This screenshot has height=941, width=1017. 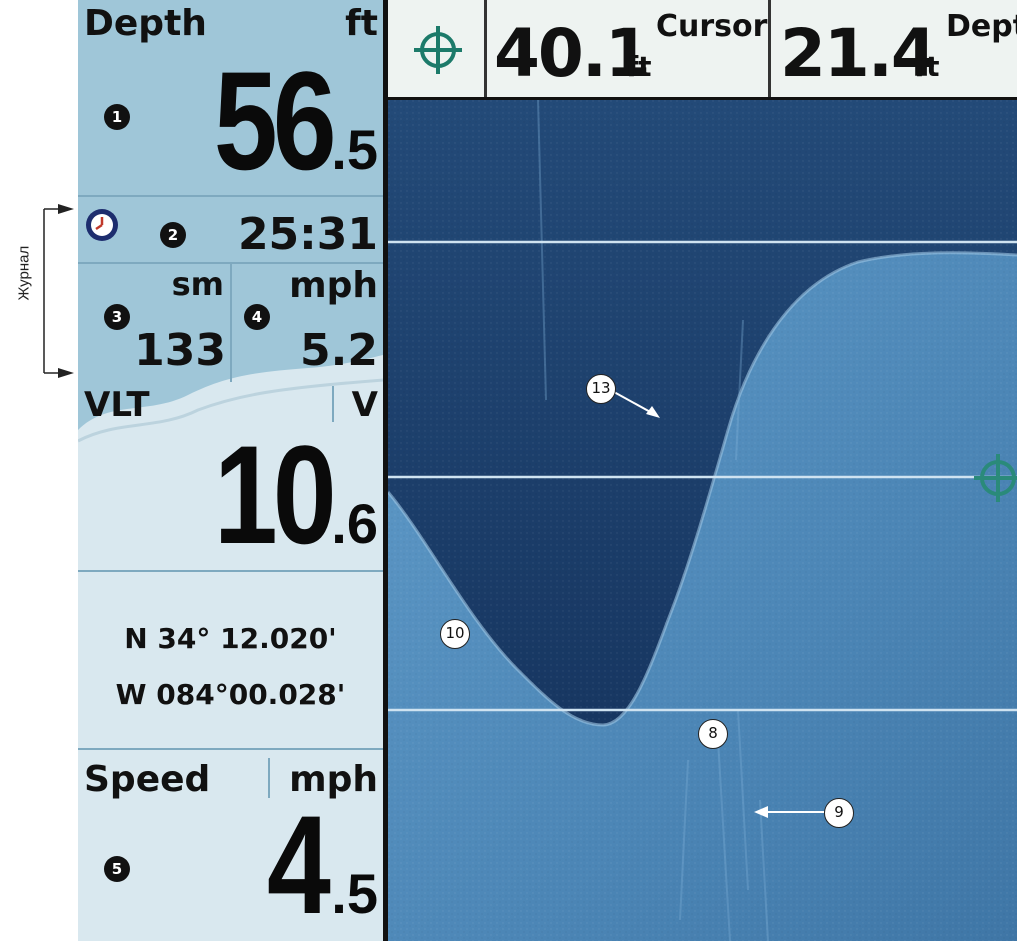 I want to click on depth-unit: ft, so click(x=361, y=23).